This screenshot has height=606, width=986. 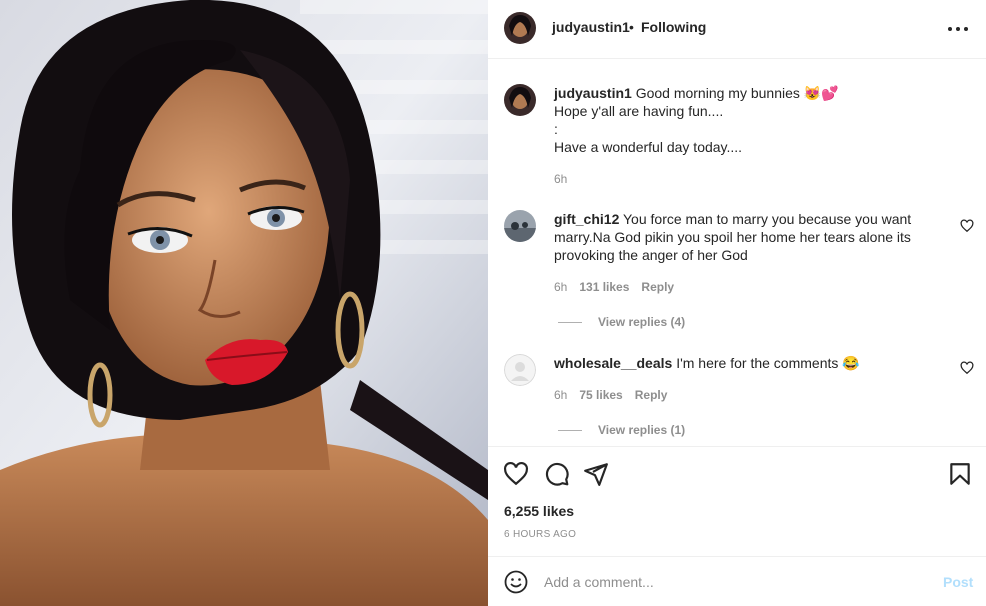 What do you see at coordinates (821, 93) in the screenshot?
I see `caption-emoji: 😻💕` at bounding box center [821, 93].